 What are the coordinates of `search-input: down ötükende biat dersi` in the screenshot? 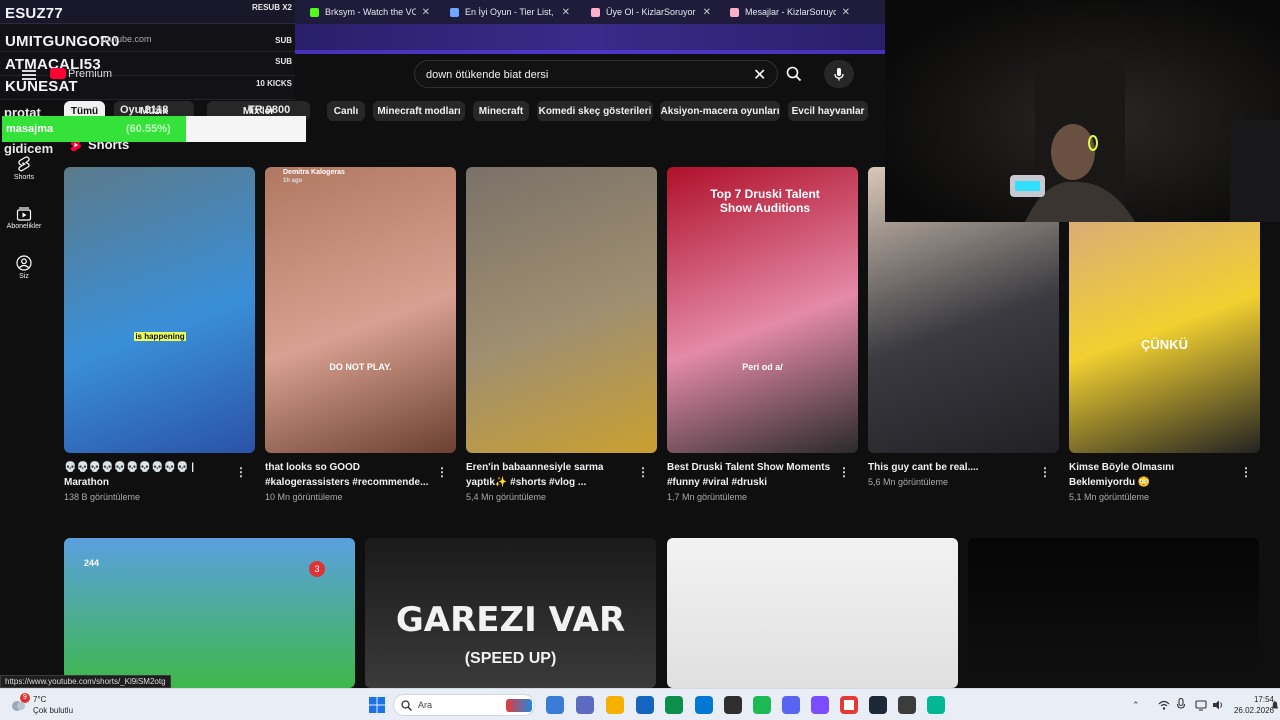 It's located at (487, 75).